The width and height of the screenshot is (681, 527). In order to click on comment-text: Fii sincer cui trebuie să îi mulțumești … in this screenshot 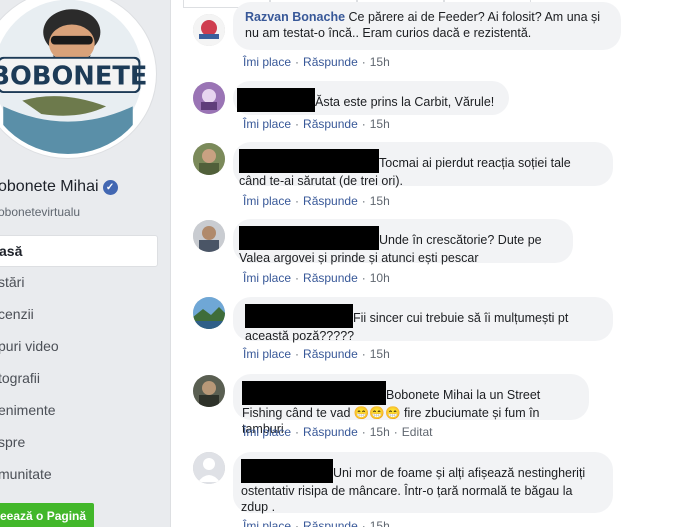, I will do `click(423, 324)`.